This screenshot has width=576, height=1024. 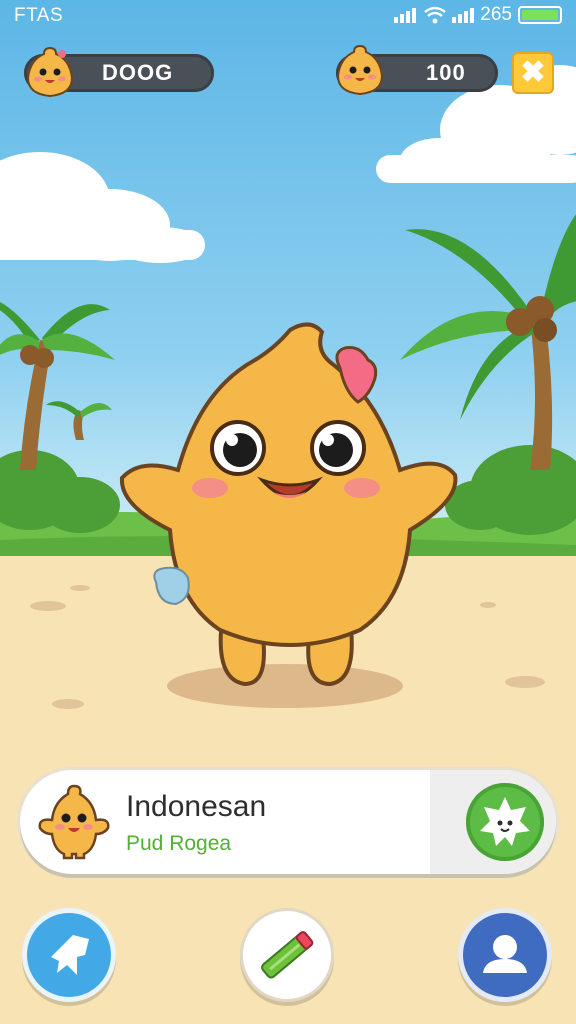 What do you see at coordinates (540, 15) in the screenshot?
I see `battery-icon` at bounding box center [540, 15].